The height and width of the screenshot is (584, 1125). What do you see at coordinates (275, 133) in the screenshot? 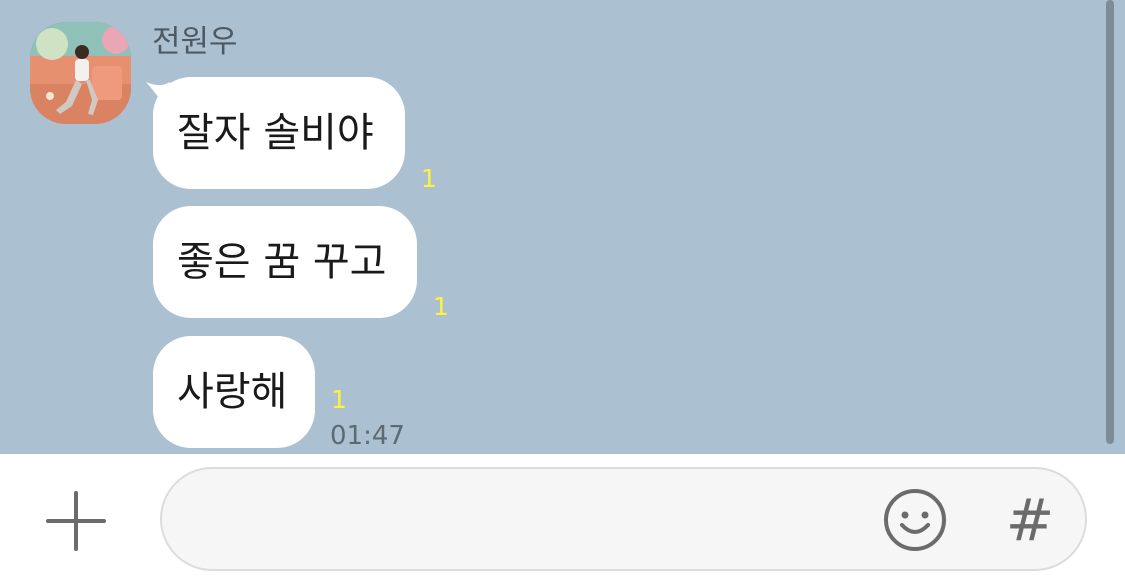
I see `message-text: 잘자 솔비야` at bounding box center [275, 133].